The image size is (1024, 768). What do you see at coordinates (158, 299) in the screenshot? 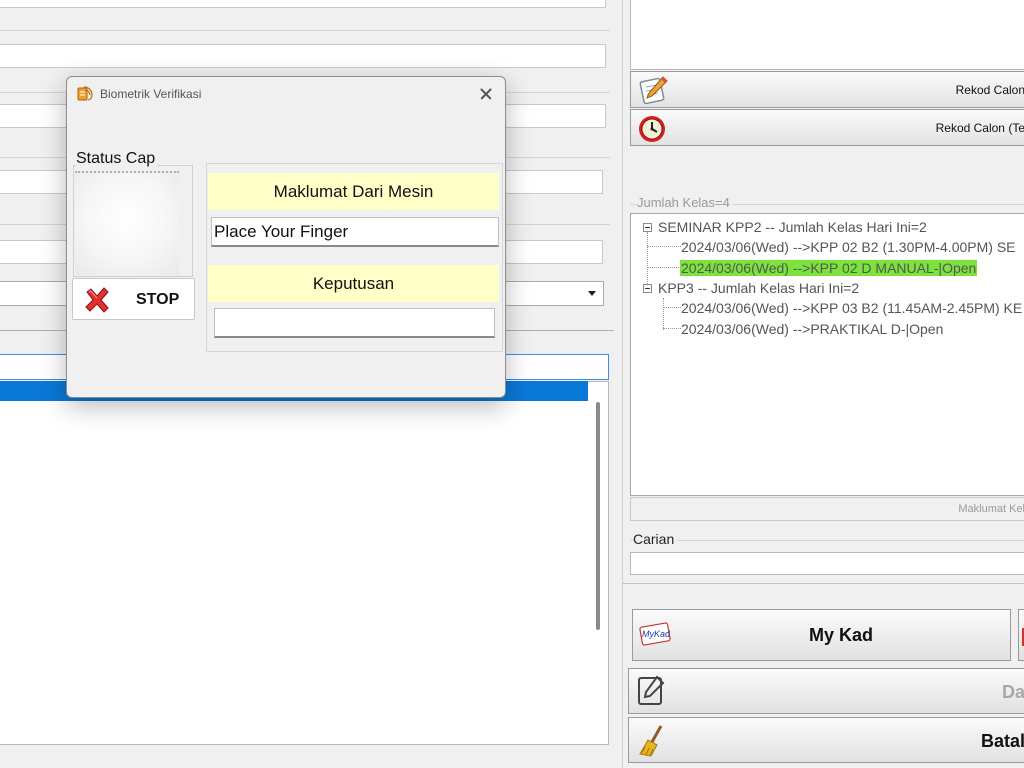
I see `stop-label: STOP` at bounding box center [158, 299].